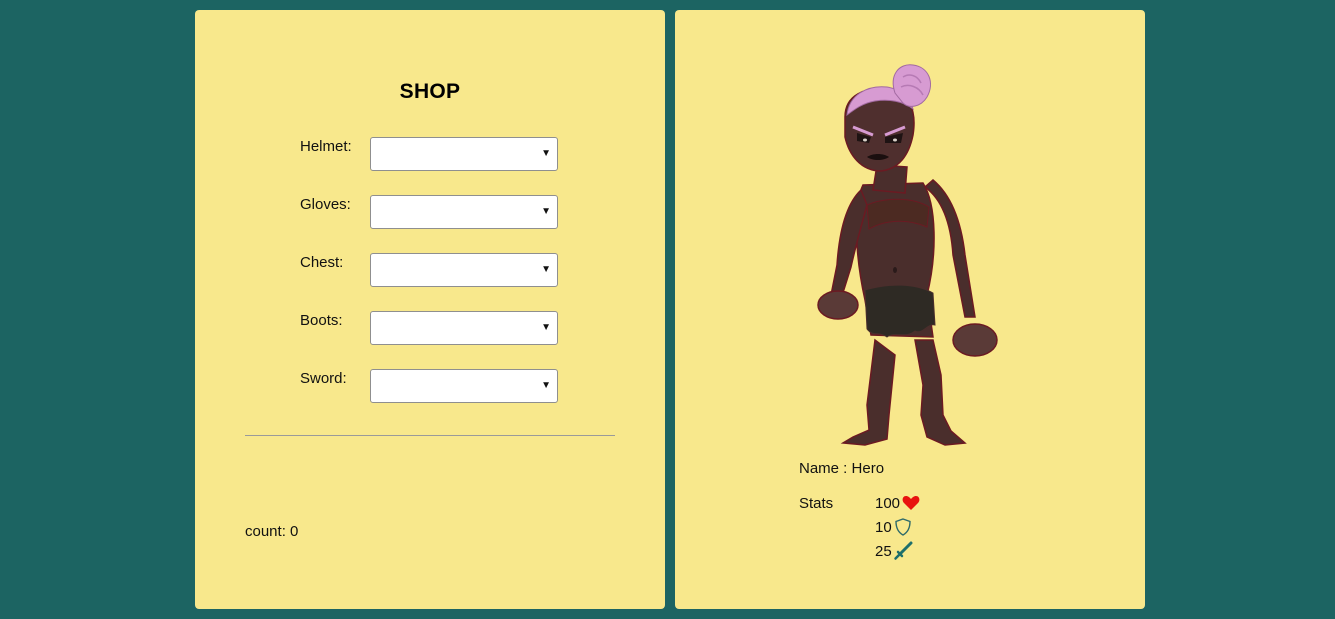  Describe the element at coordinates (464, 328) in the screenshot. I see `boots-select: ▼` at that location.